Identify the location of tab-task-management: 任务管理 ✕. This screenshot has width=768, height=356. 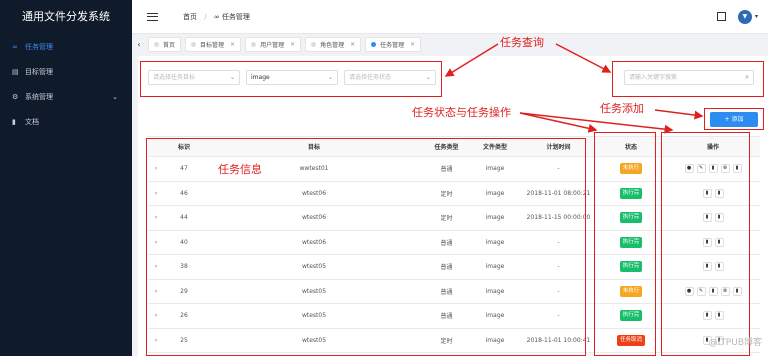
(393, 44).